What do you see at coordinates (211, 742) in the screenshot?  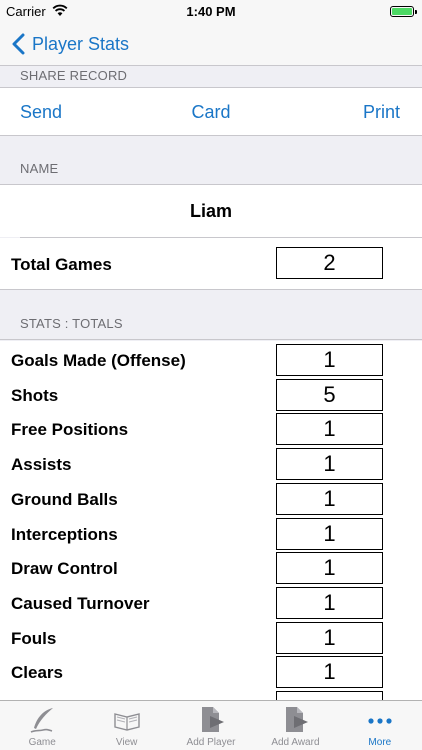 I see `tab-label: Add Player` at bounding box center [211, 742].